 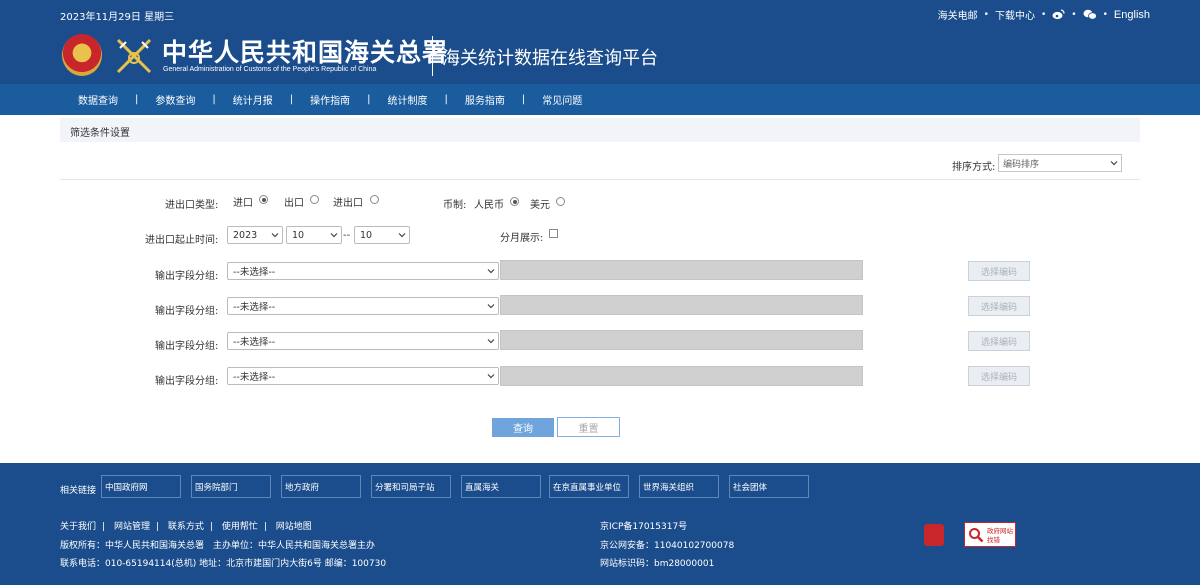 I want to click on monthly-display-checkbox, so click(x=553, y=233).